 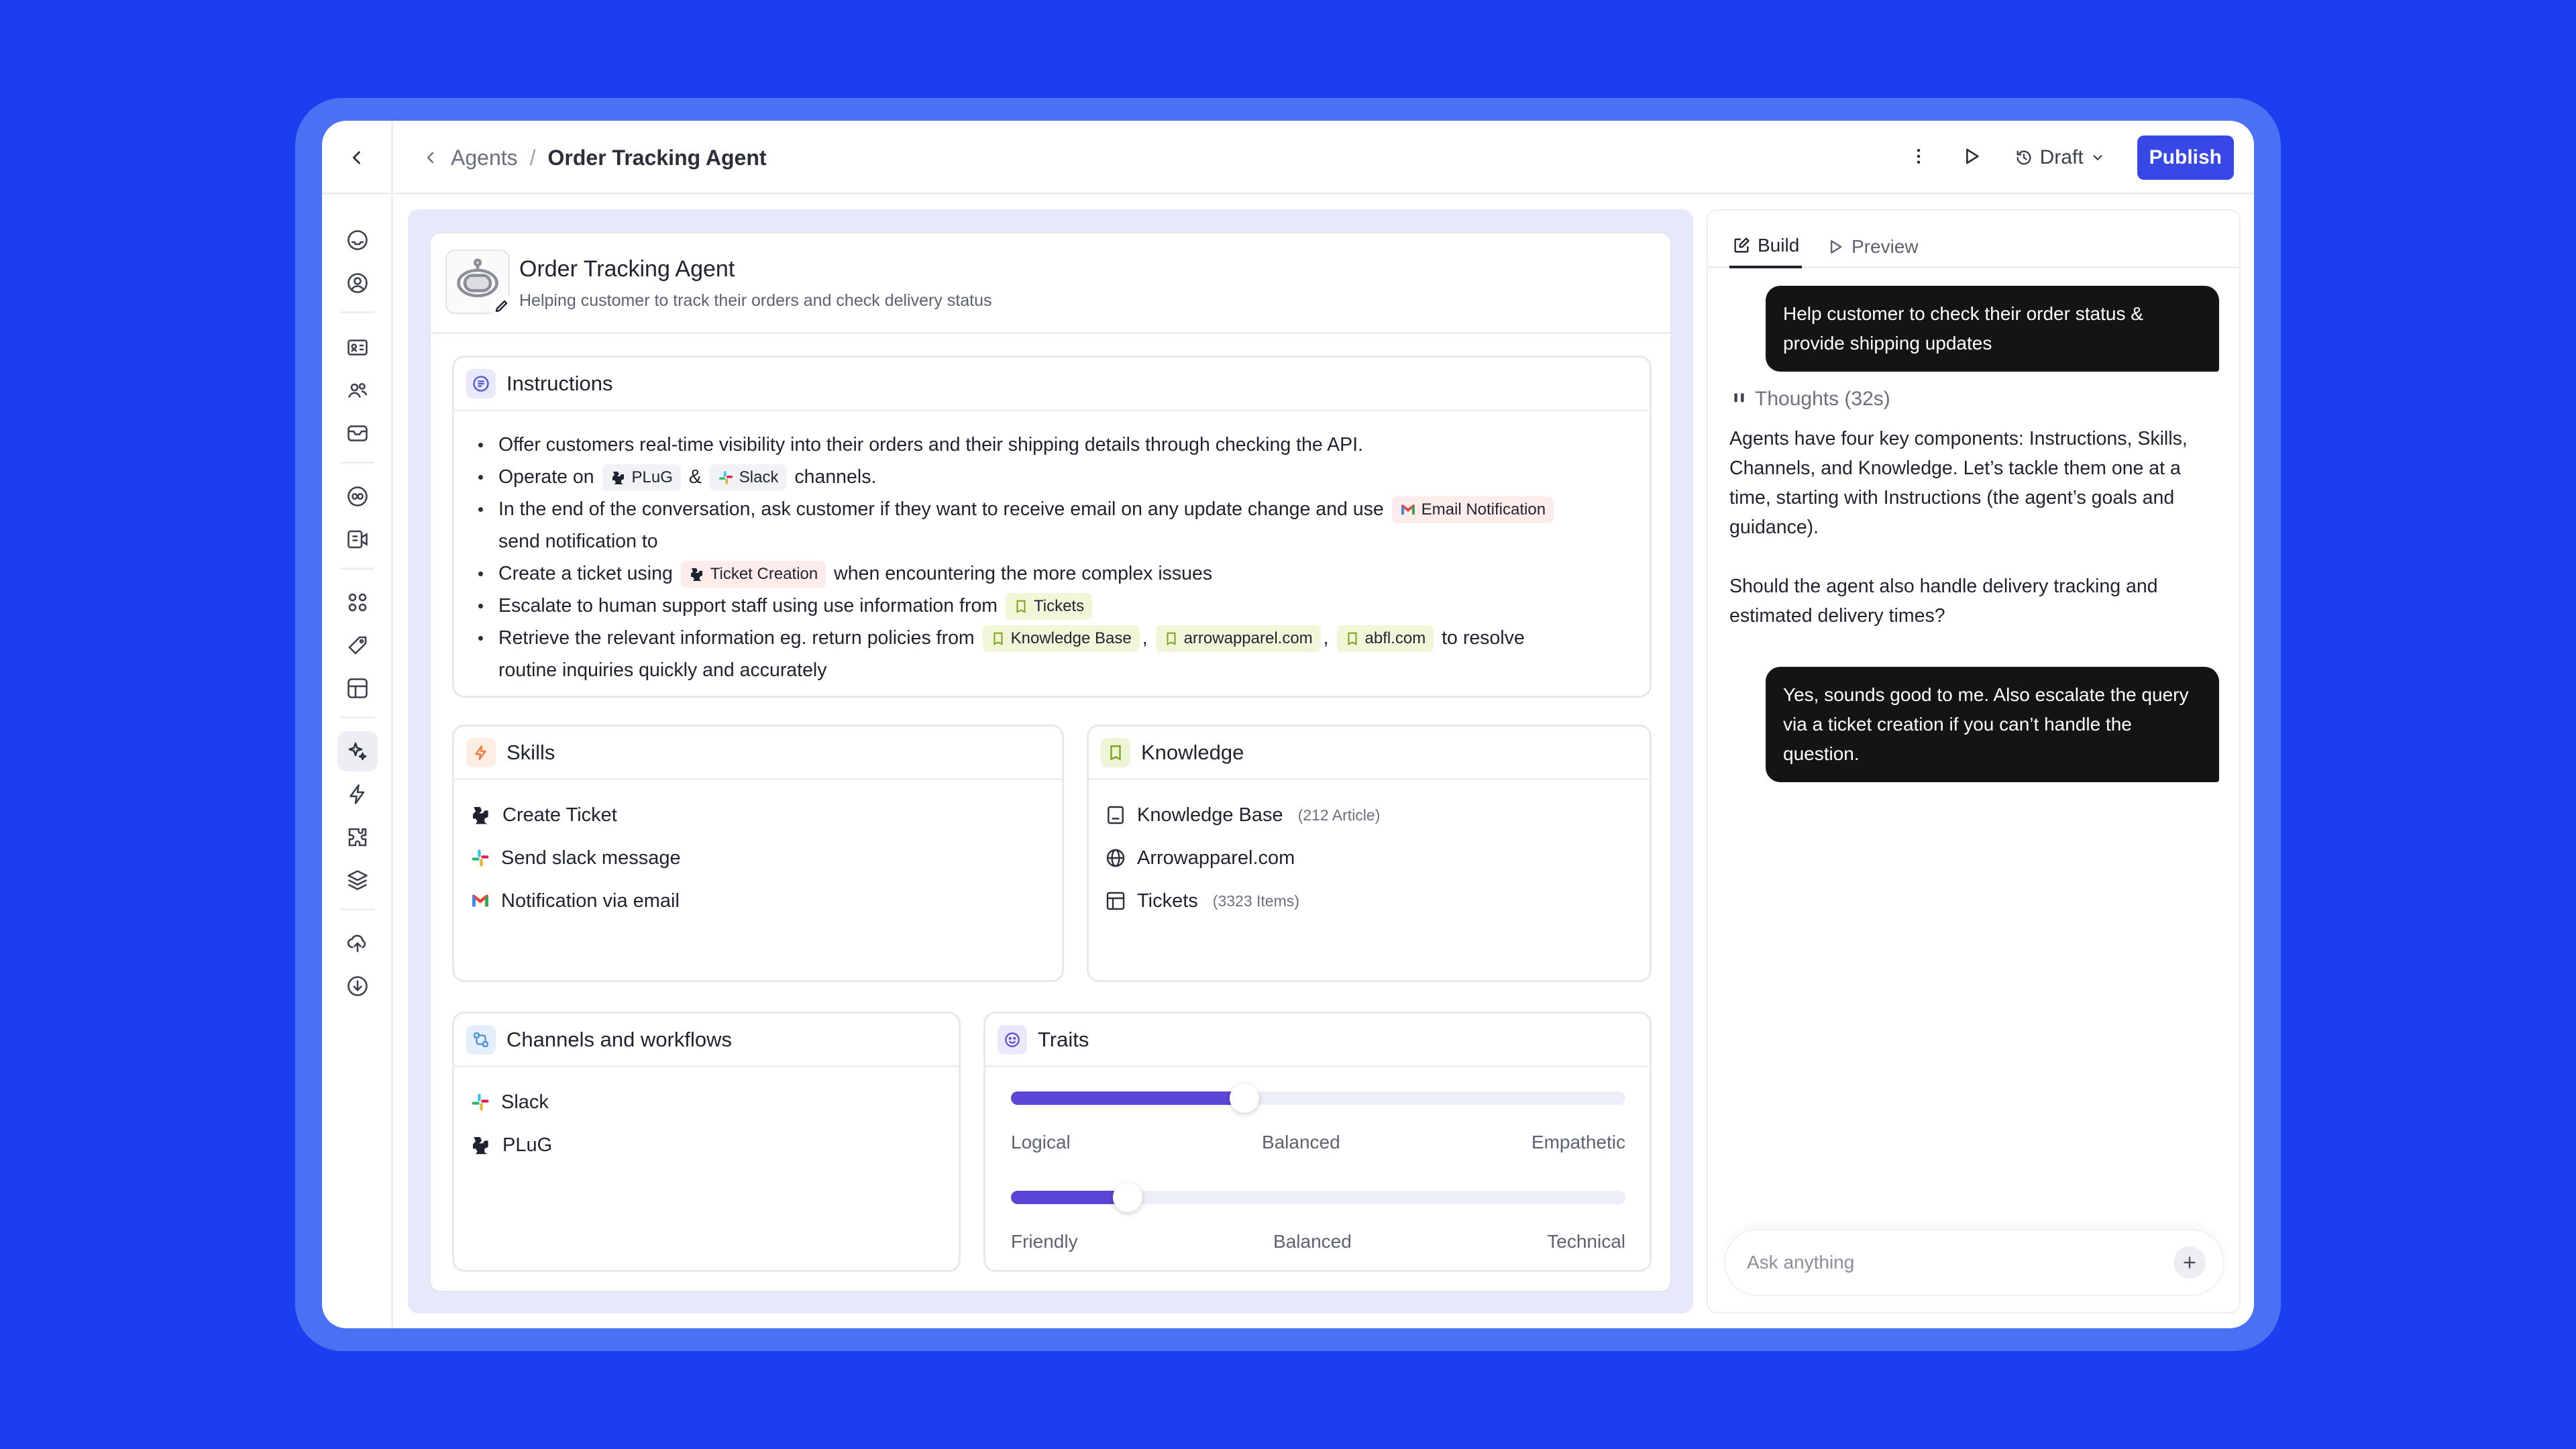 I want to click on nav-workflows, so click(x=357, y=794).